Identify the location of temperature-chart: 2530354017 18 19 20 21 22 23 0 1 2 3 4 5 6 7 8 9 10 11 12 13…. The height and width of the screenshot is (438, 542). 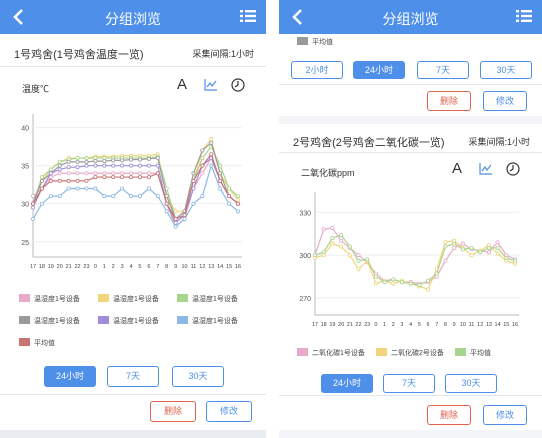
(131, 192).